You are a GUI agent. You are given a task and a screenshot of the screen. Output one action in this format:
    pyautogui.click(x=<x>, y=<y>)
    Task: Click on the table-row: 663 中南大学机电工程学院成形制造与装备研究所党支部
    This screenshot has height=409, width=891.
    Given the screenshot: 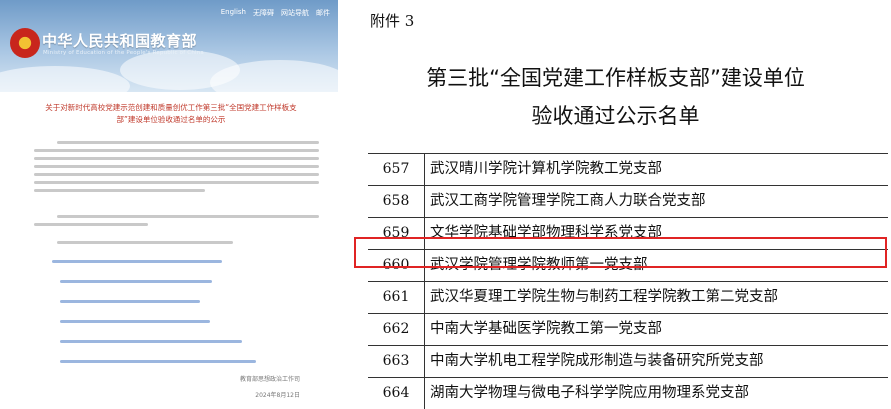 What is the action you would take?
    pyautogui.click(x=628, y=361)
    